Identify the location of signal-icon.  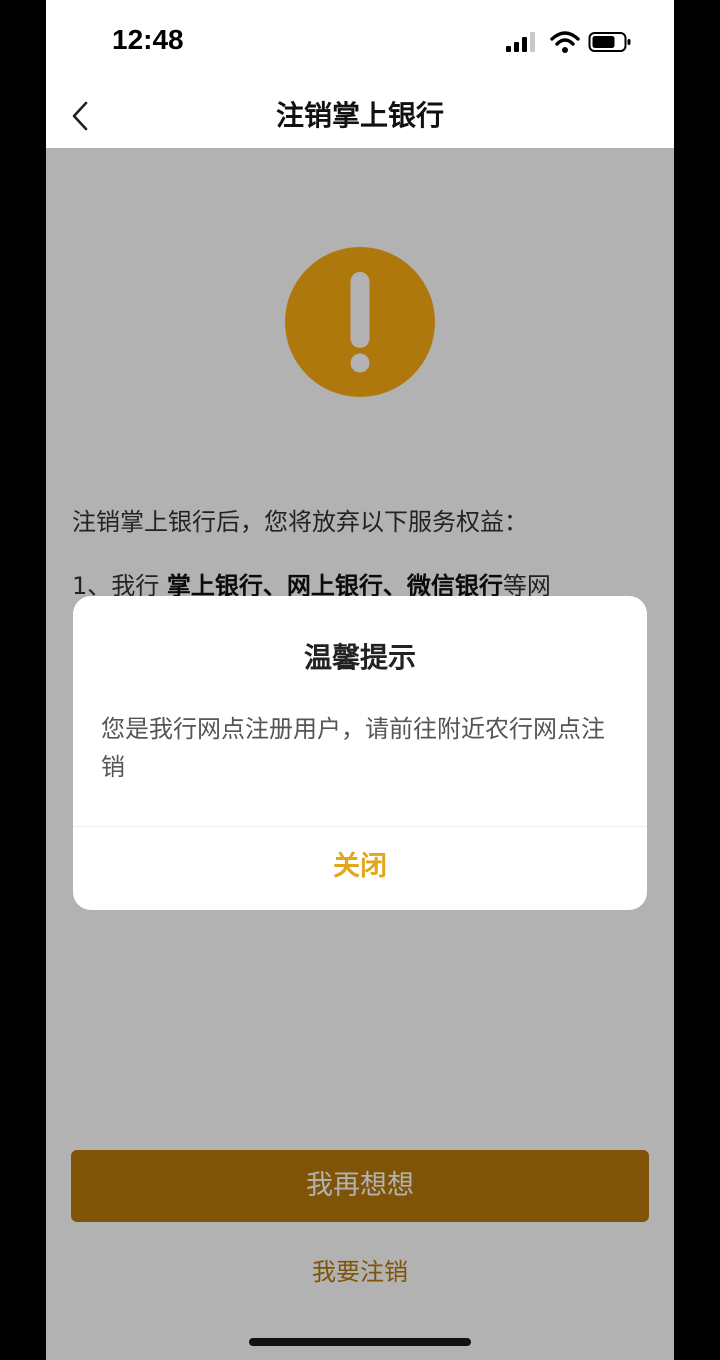
(522, 42).